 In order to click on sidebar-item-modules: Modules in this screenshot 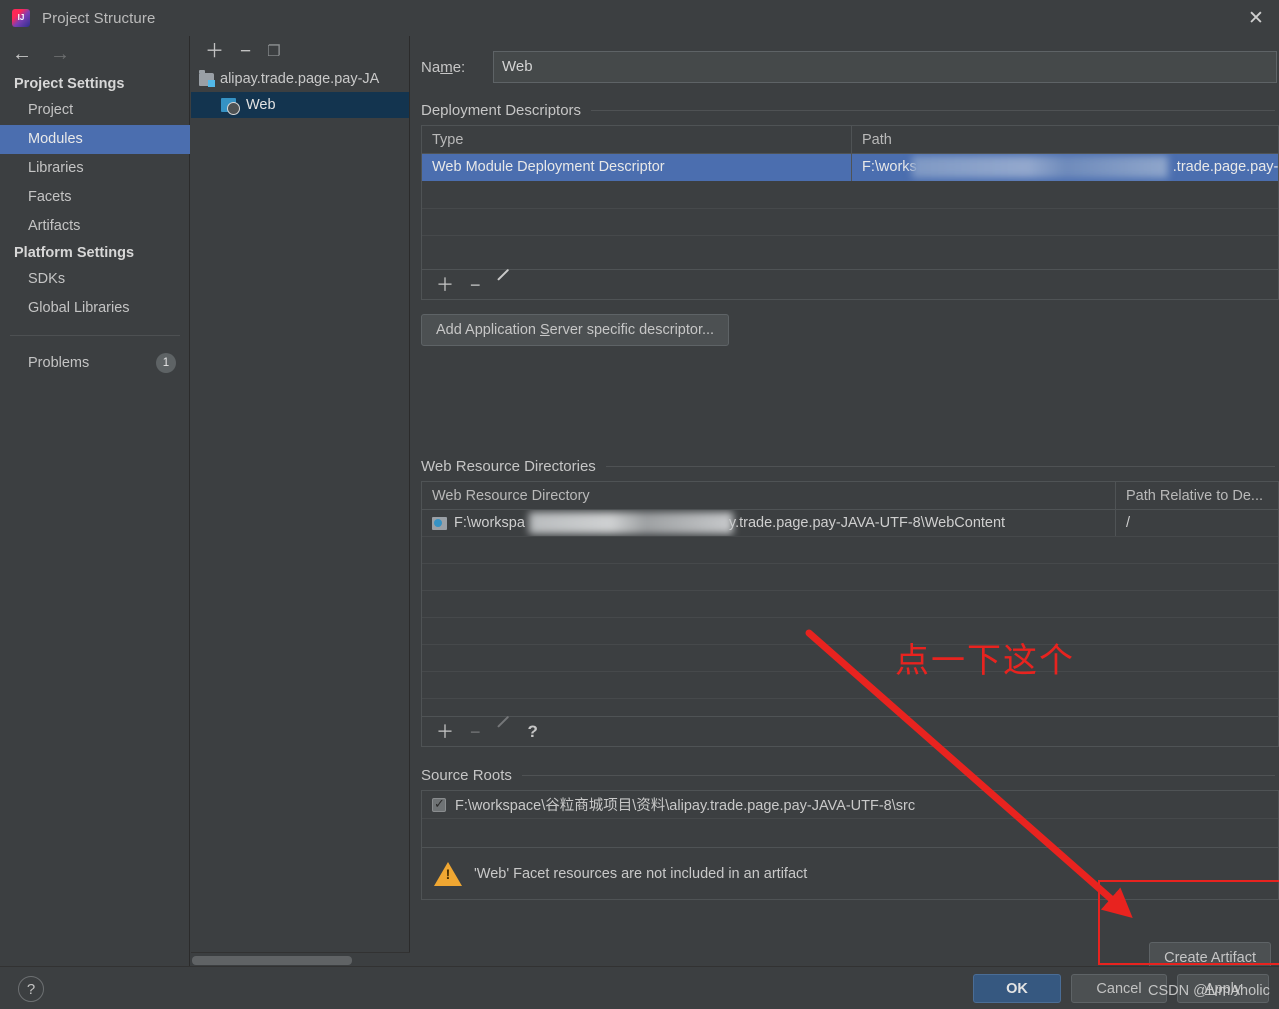, I will do `click(95, 139)`.